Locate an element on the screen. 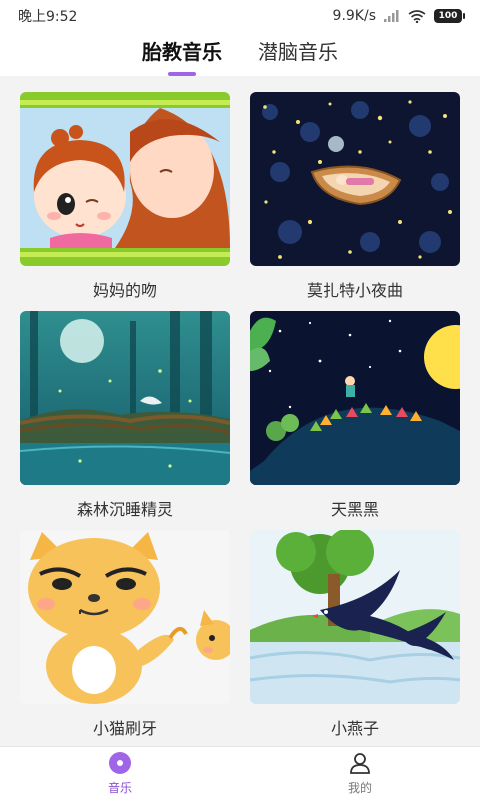  music-card: 莫扎特小夜曲 is located at coordinates (355, 201).